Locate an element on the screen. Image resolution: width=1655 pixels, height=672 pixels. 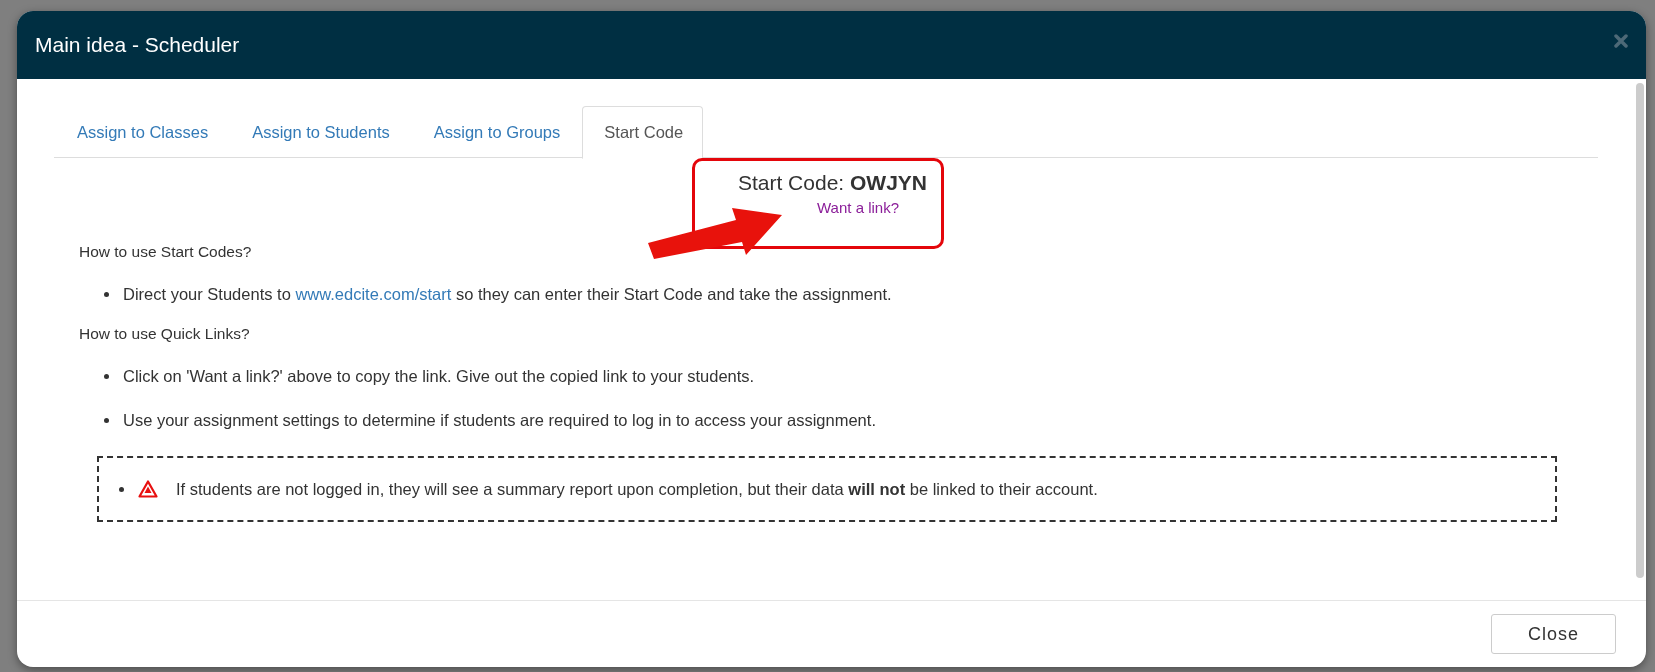
close-button: Close is located at coordinates (1553, 634).